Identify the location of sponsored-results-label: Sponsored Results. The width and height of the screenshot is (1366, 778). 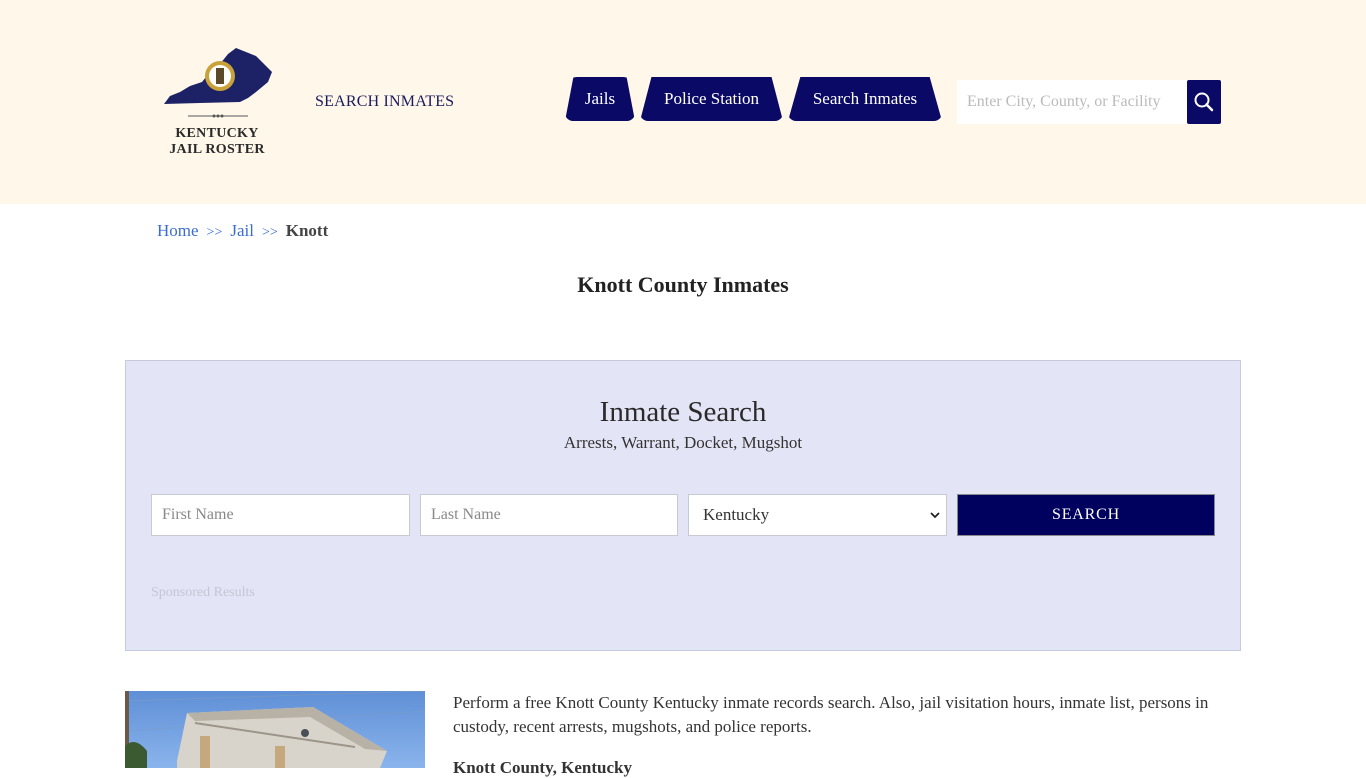
(203, 592).